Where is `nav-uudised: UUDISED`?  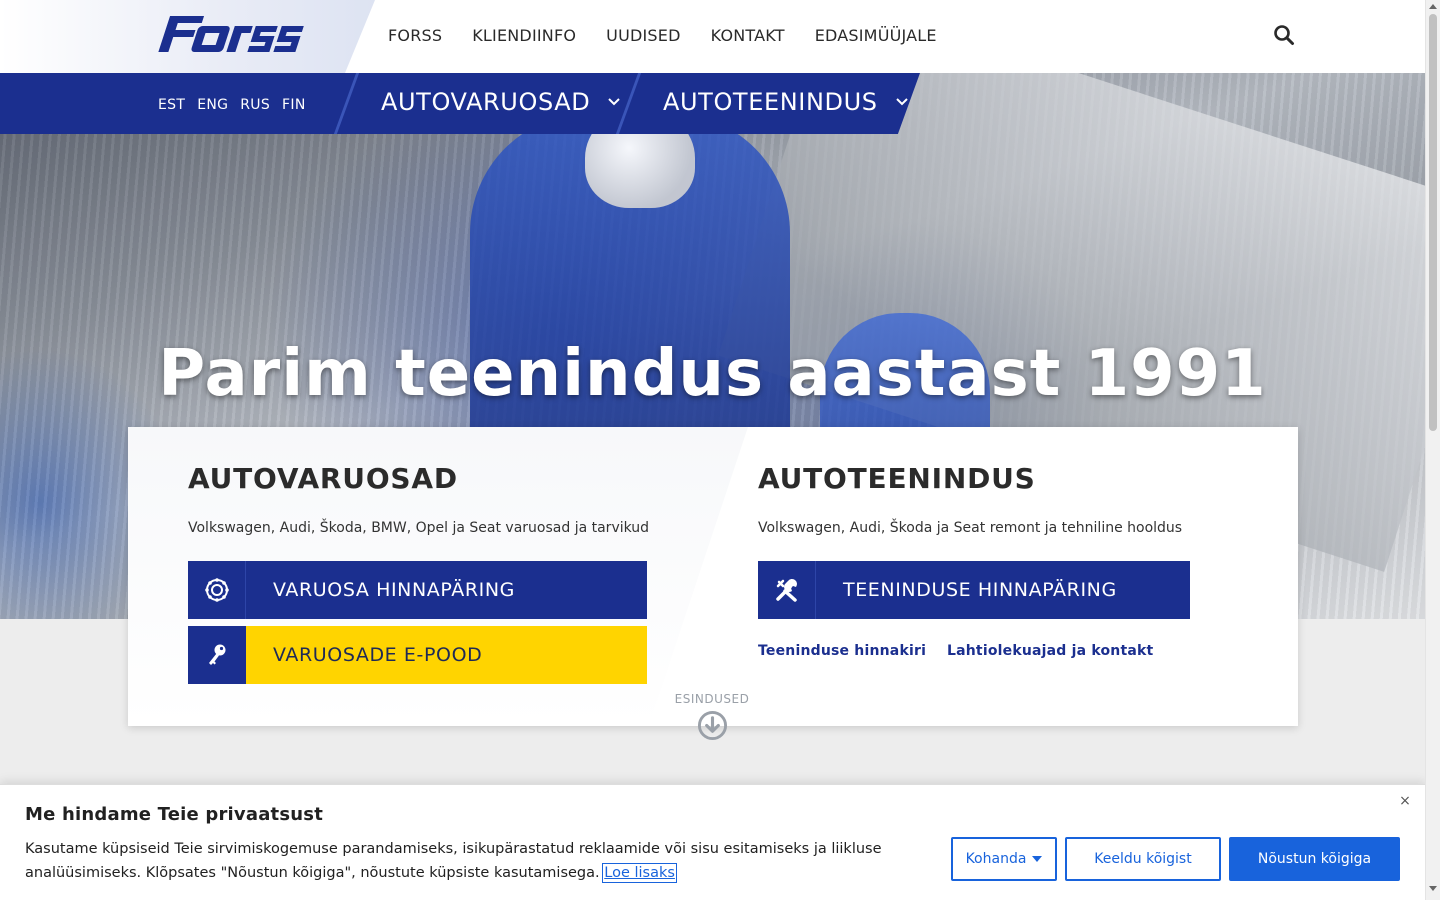
nav-uudised: UUDISED is located at coordinates (643, 35).